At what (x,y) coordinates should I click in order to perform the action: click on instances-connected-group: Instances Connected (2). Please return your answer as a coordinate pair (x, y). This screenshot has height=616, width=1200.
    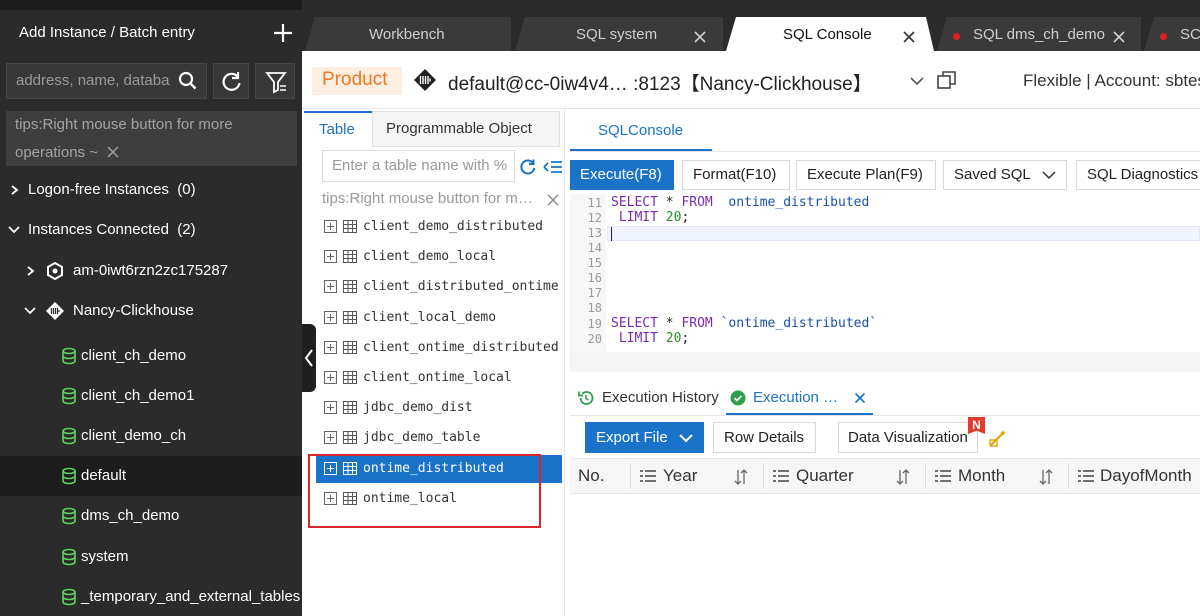
    Looking at the image, I should click on (151, 231).